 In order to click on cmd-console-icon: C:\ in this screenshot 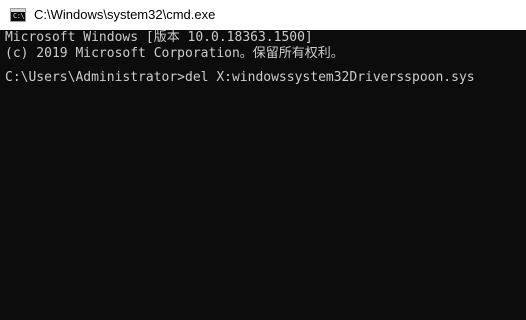, I will do `click(18, 15)`.